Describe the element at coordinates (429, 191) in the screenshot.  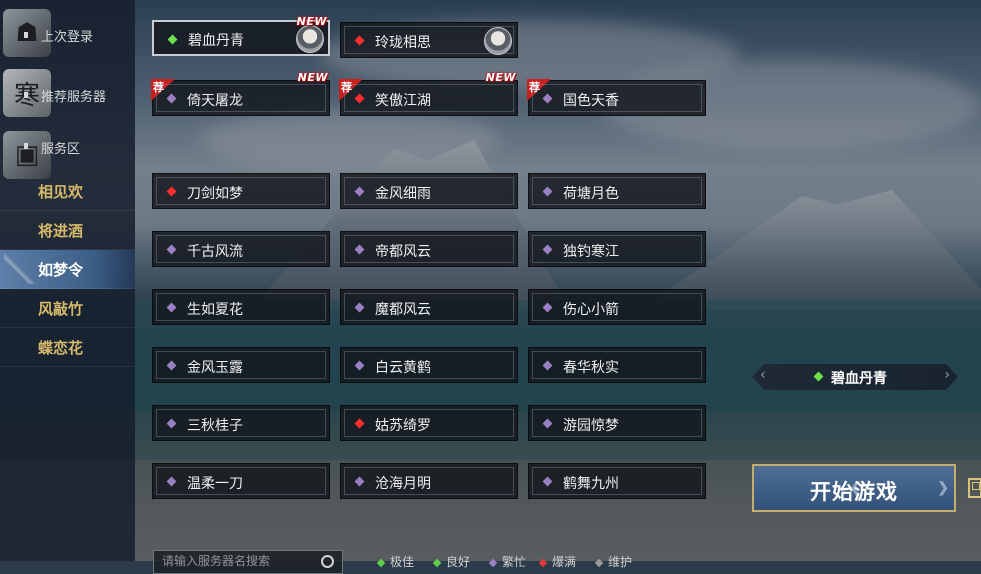
I see `server-card: 金风细雨` at that location.